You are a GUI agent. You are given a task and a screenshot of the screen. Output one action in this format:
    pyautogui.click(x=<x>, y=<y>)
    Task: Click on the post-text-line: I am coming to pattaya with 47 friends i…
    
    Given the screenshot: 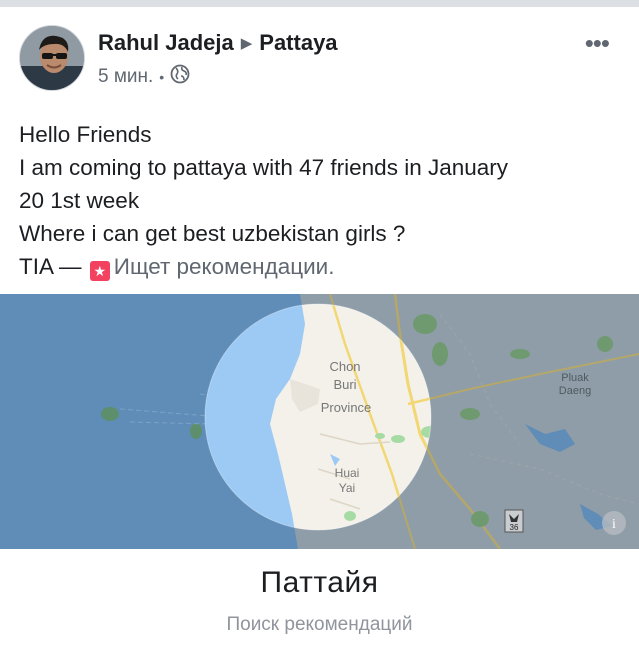 What is the action you would take?
    pyautogui.click(x=264, y=167)
    